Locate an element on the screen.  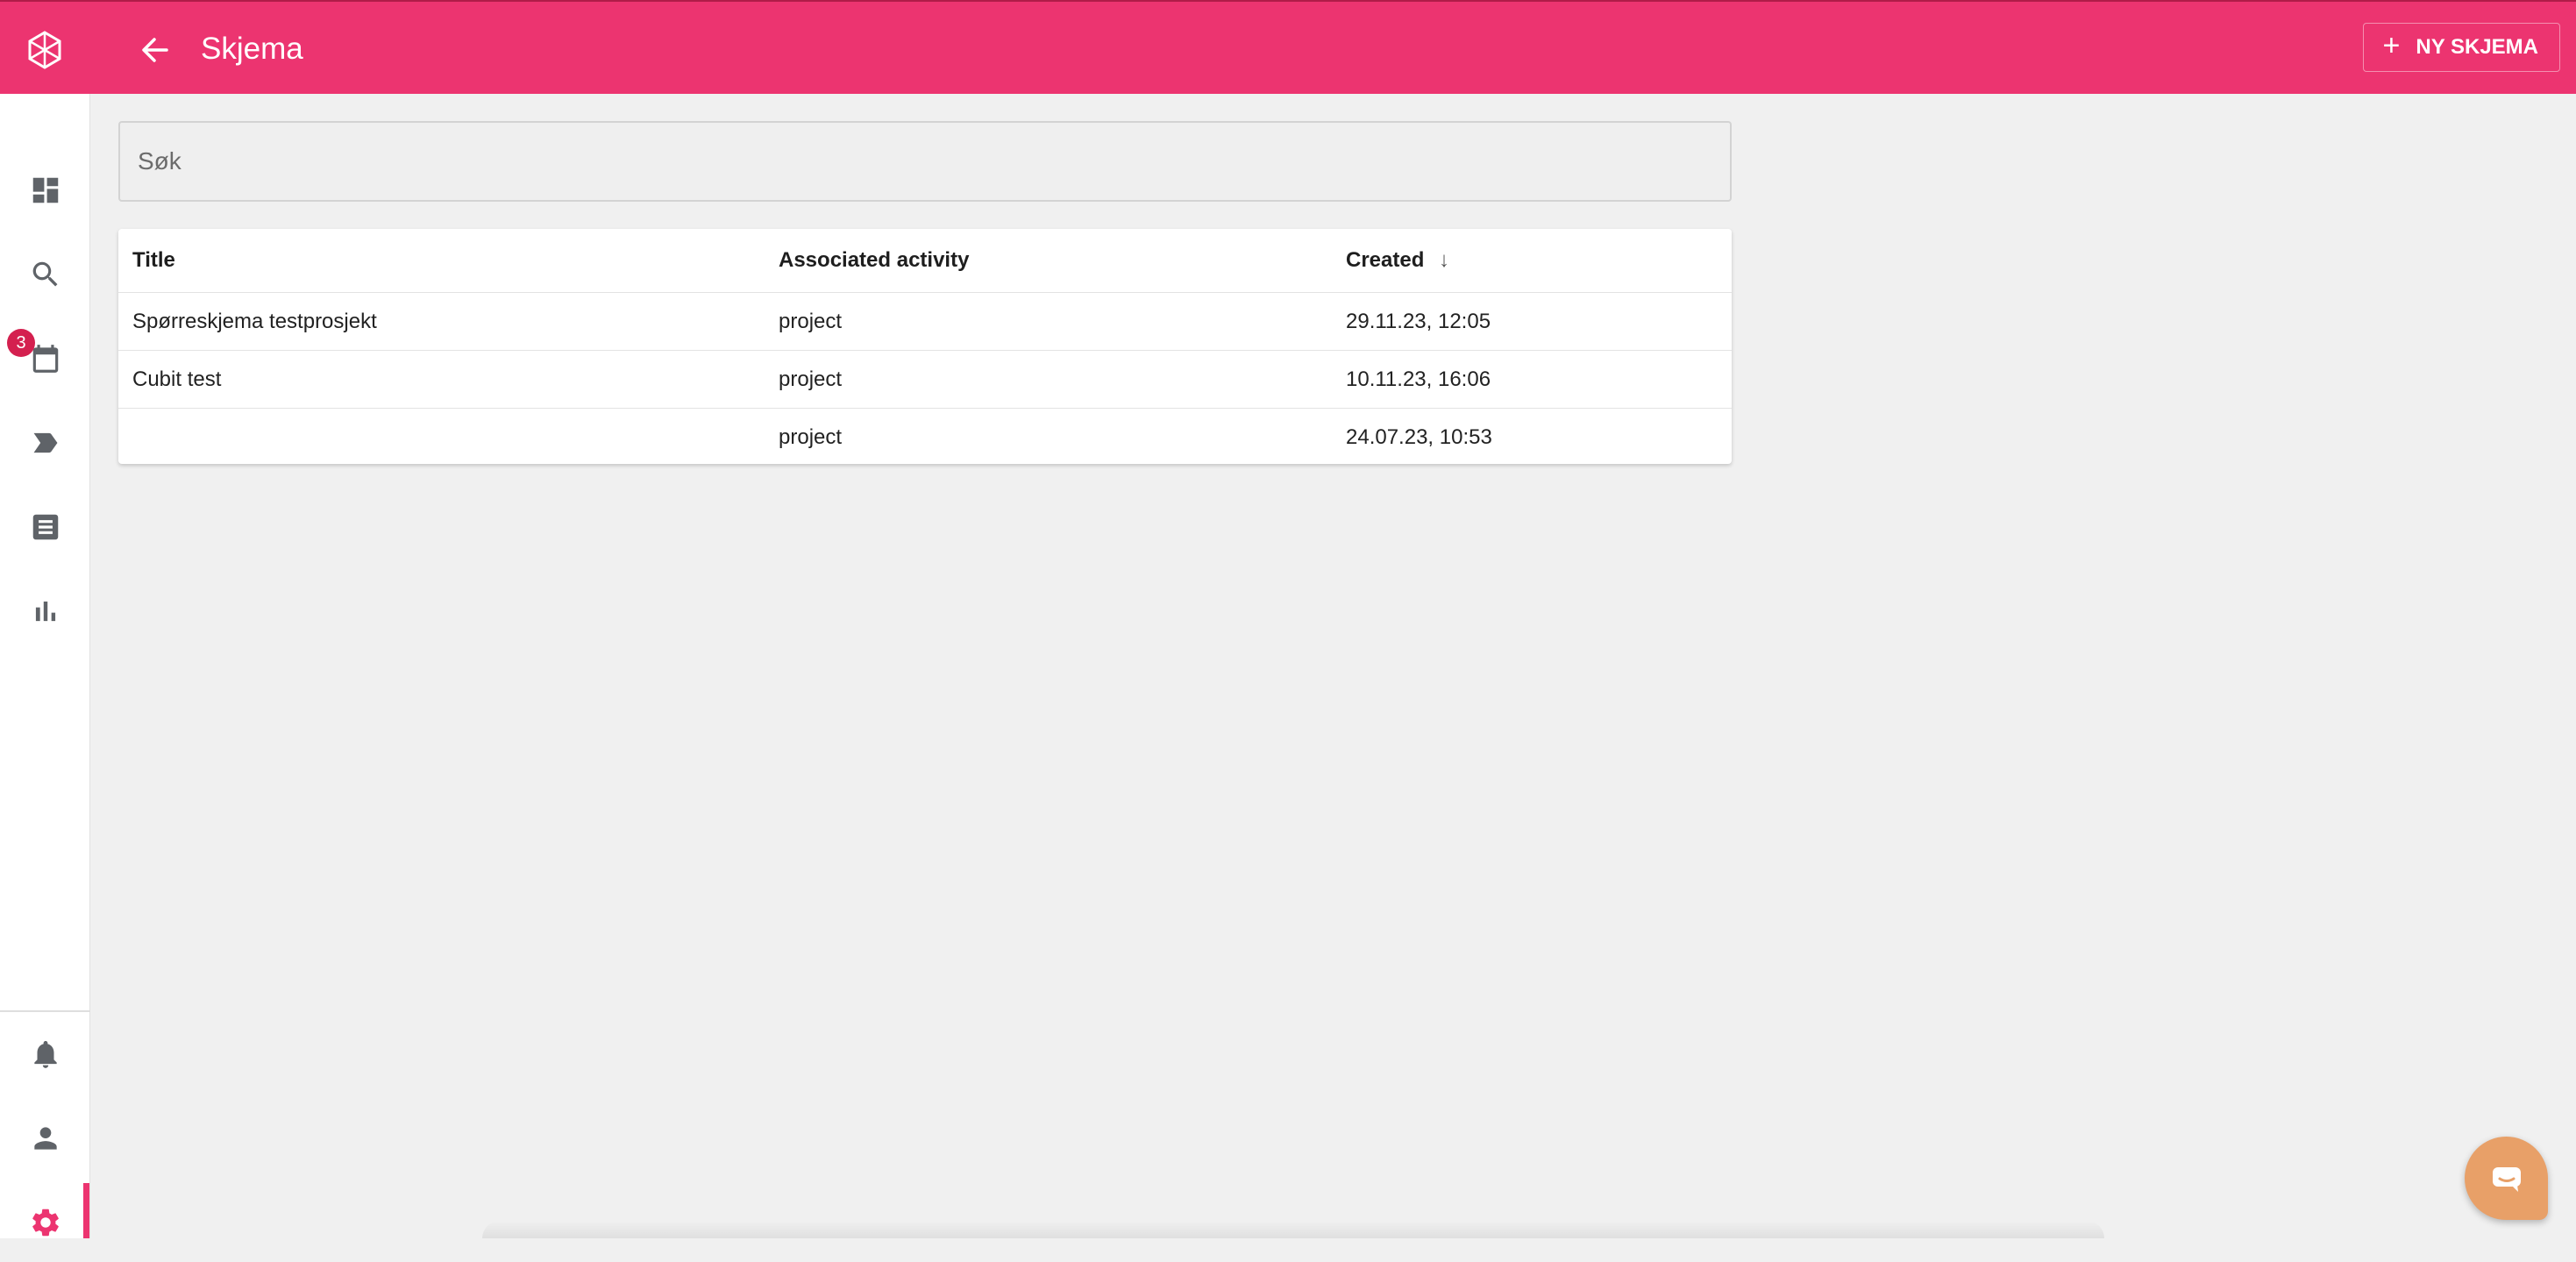
bar-chart-icon is located at coordinates (45, 611).